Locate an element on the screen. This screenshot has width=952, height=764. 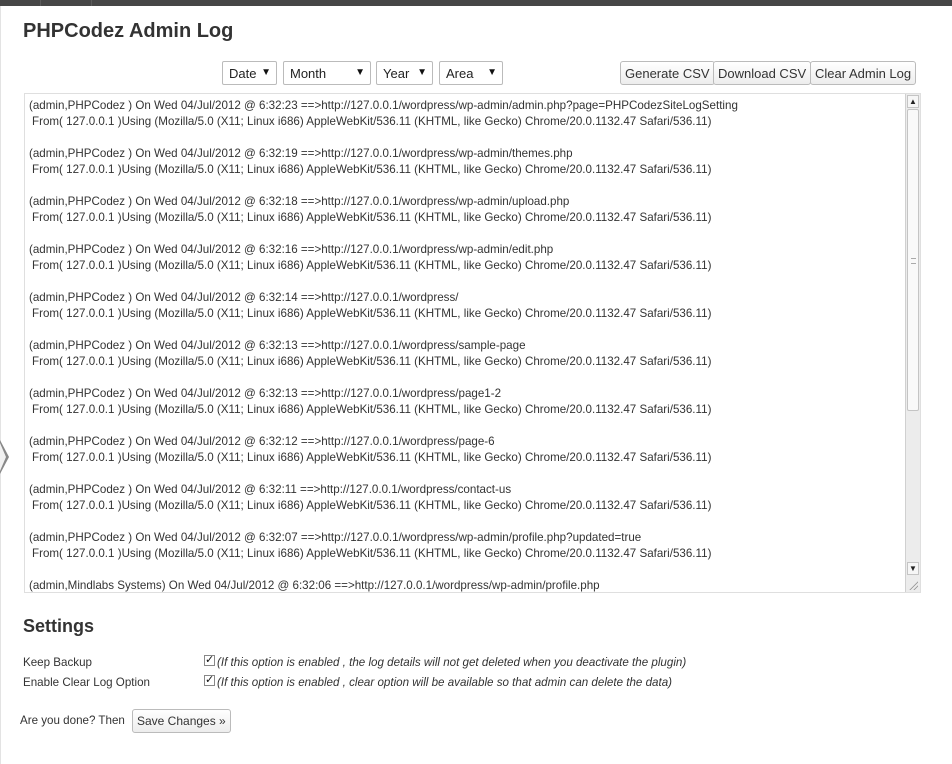
page-title: PHPCodez Admin Log is located at coordinates (128, 31).